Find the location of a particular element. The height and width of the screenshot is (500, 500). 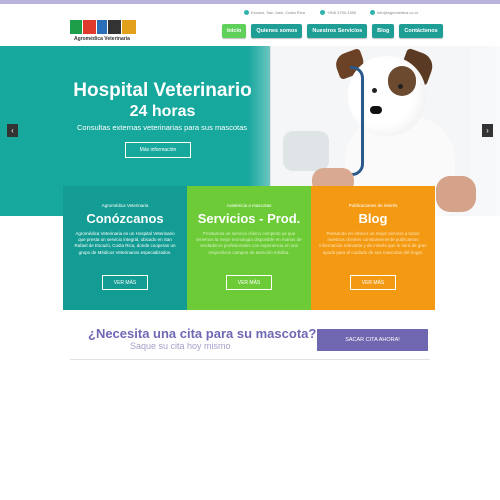

logo-text: Agromédica Veterinaria is located at coordinates (102, 39).